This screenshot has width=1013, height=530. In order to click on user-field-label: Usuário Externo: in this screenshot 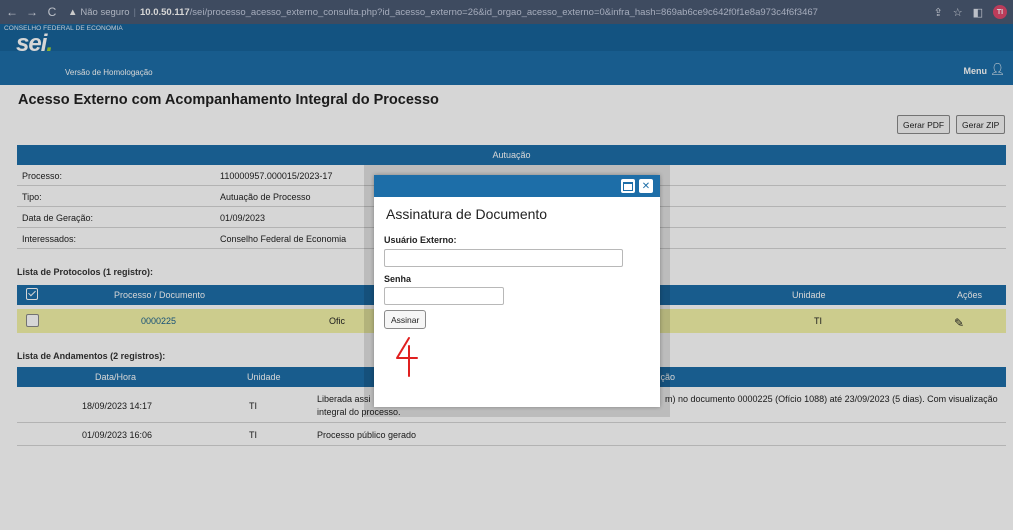, I will do `click(420, 240)`.